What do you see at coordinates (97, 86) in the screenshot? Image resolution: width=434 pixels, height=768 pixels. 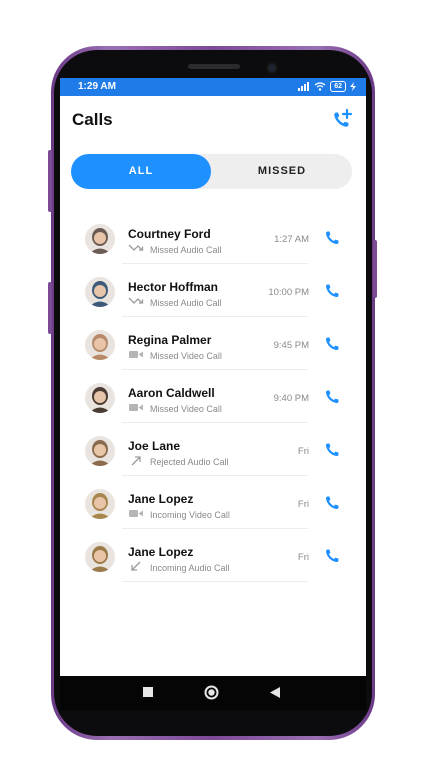 I see `status-time: 1:29 AM` at bounding box center [97, 86].